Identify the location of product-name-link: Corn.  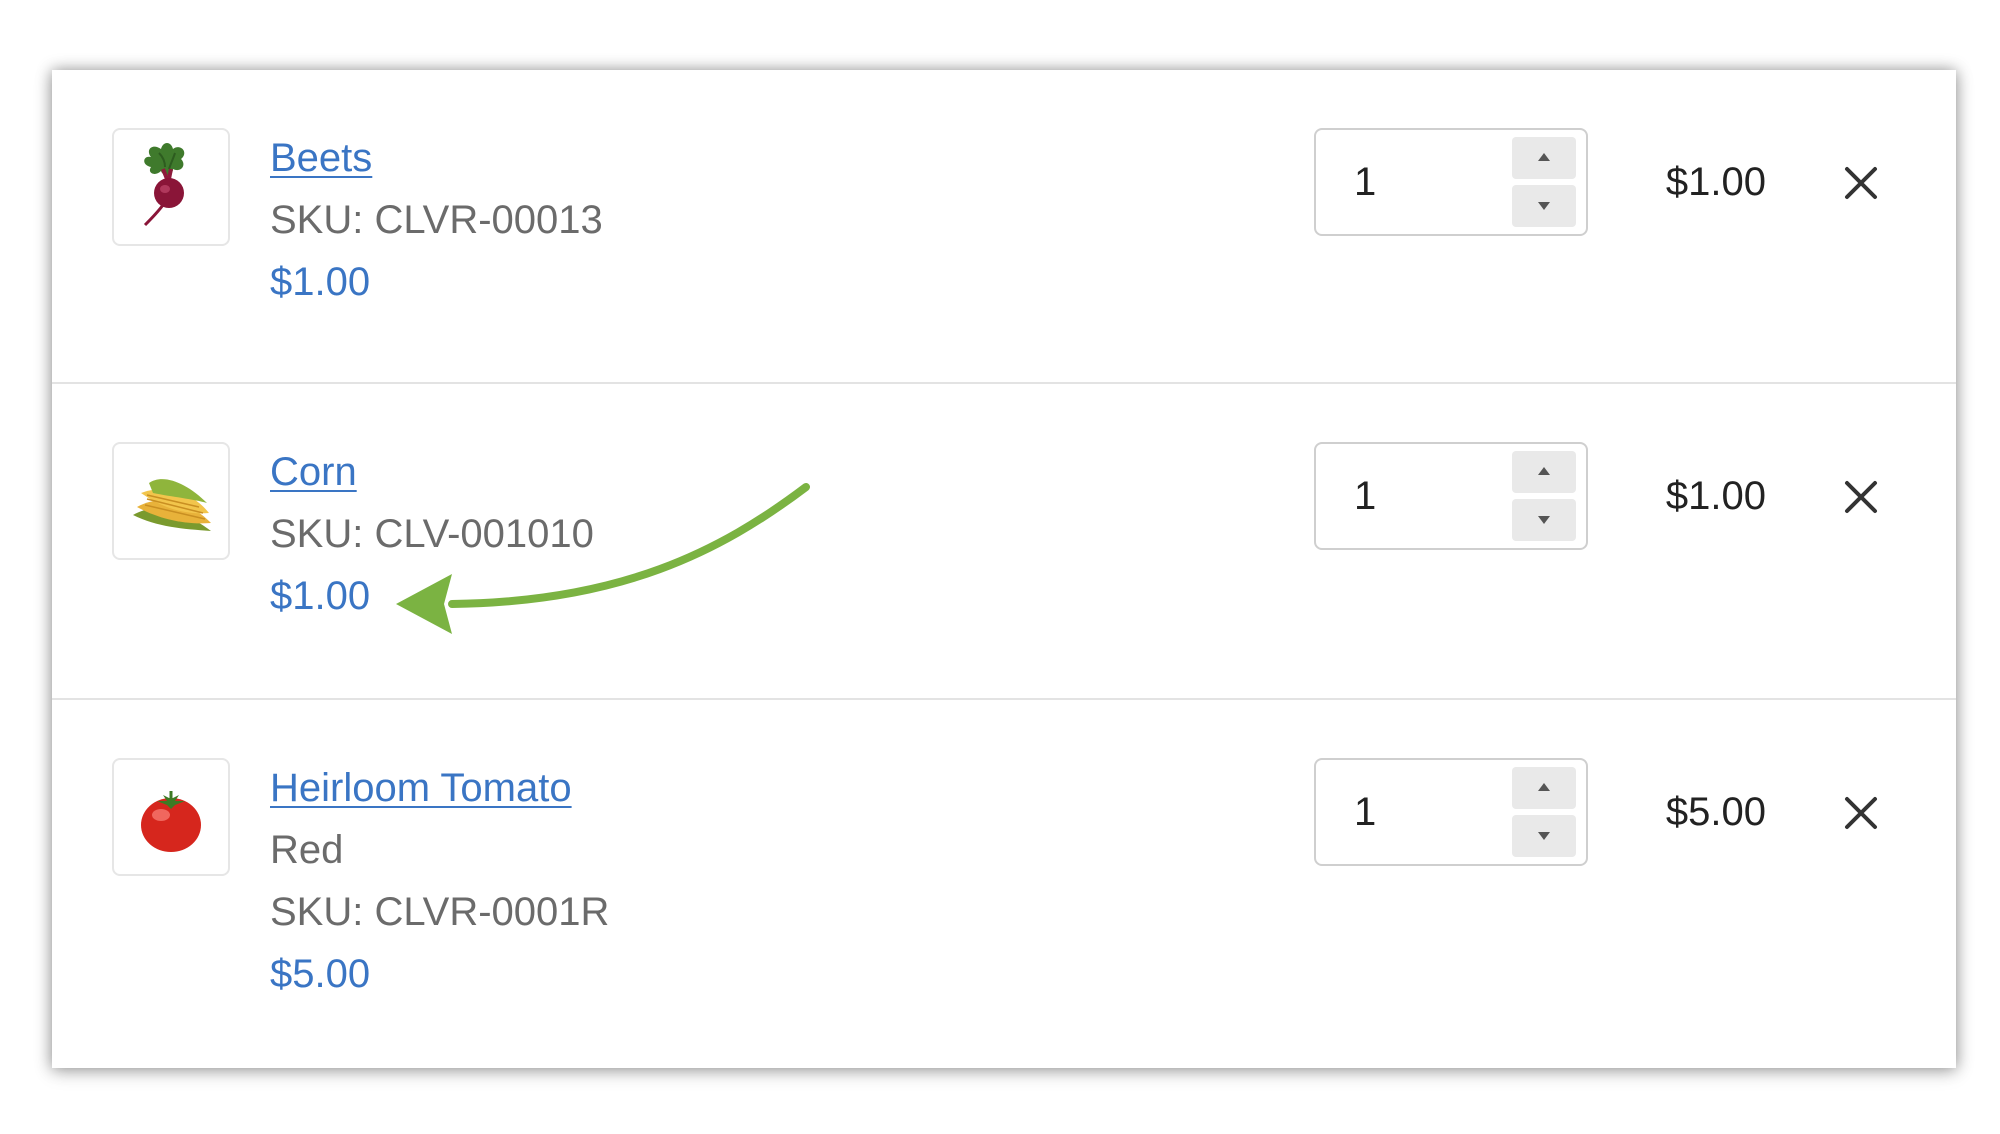
(432, 472).